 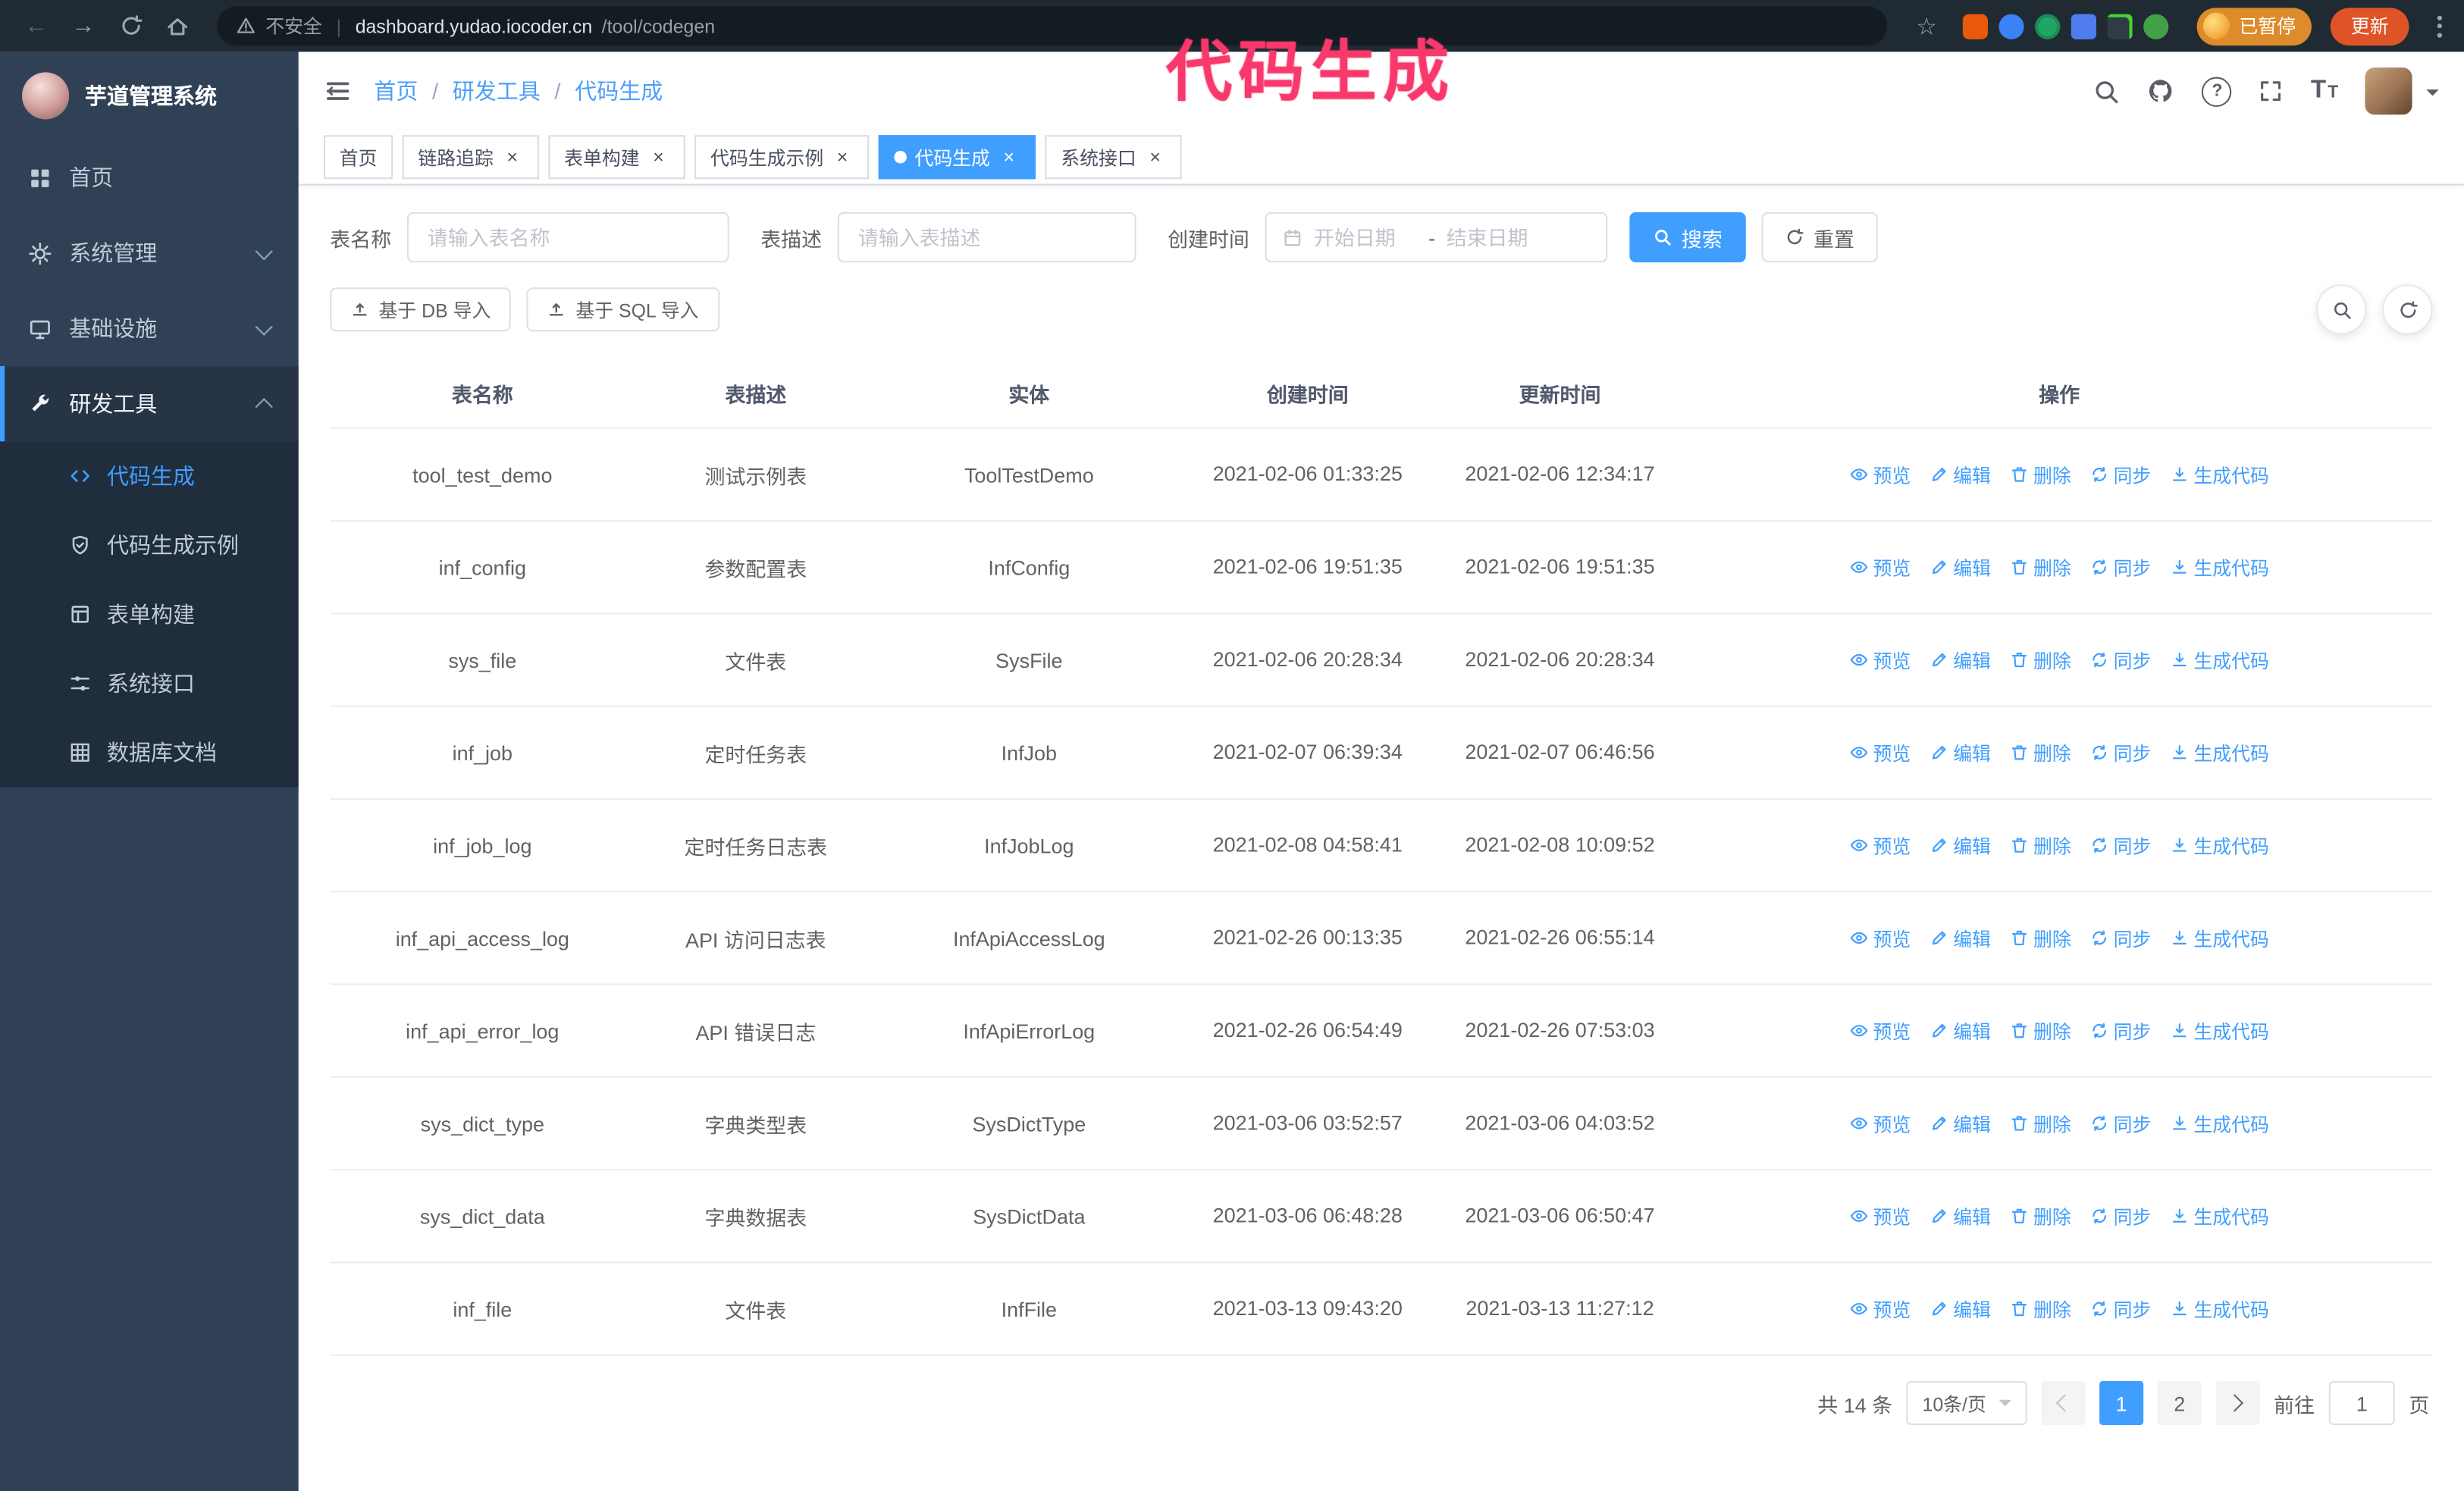 What do you see at coordinates (2361, 1402) in the screenshot?
I see `goto-page-input` at bounding box center [2361, 1402].